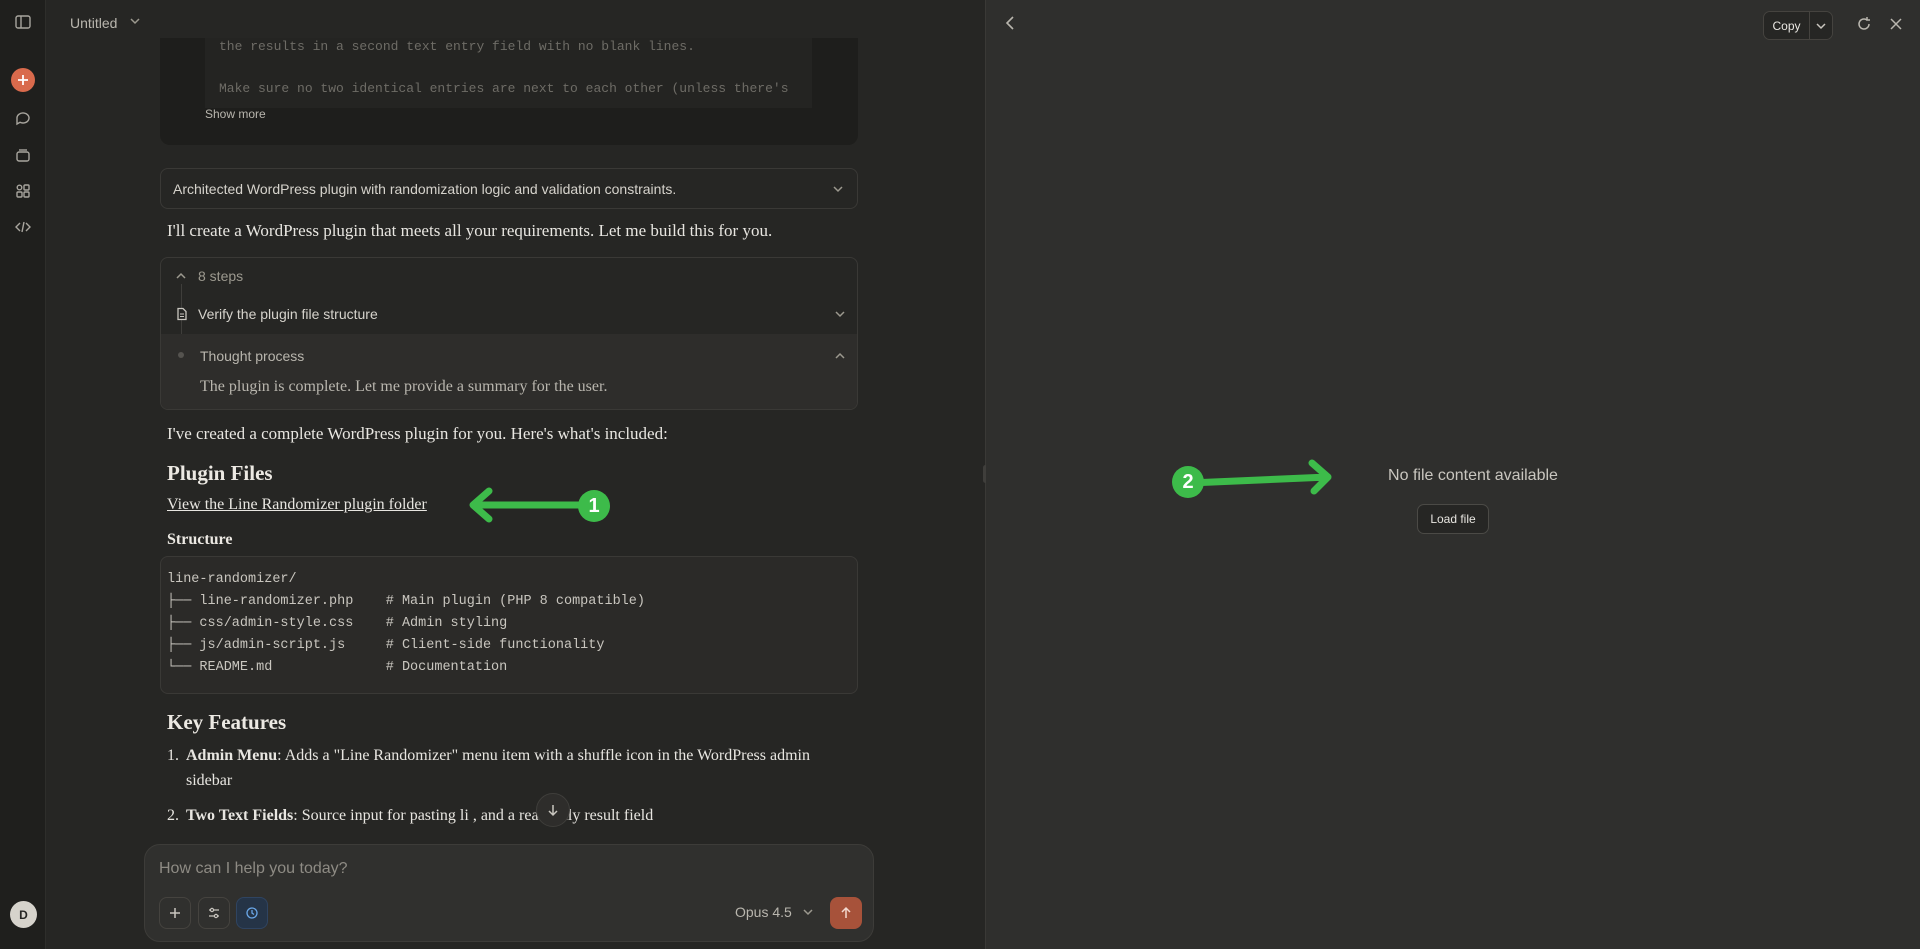 Image resolution: width=1920 pixels, height=949 pixels. Describe the element at coordinates (23, 227) in the screenshot. I see `code-icon` at that location.